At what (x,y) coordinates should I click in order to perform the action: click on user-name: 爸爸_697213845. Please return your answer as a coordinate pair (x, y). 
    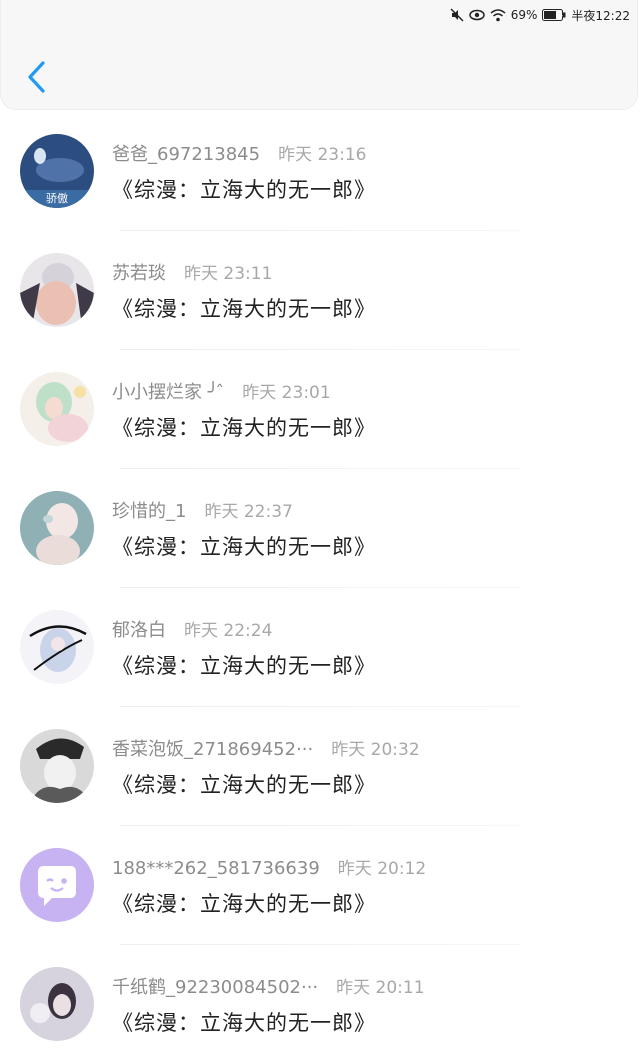
    Looking at the image, I should click on (186, 153).